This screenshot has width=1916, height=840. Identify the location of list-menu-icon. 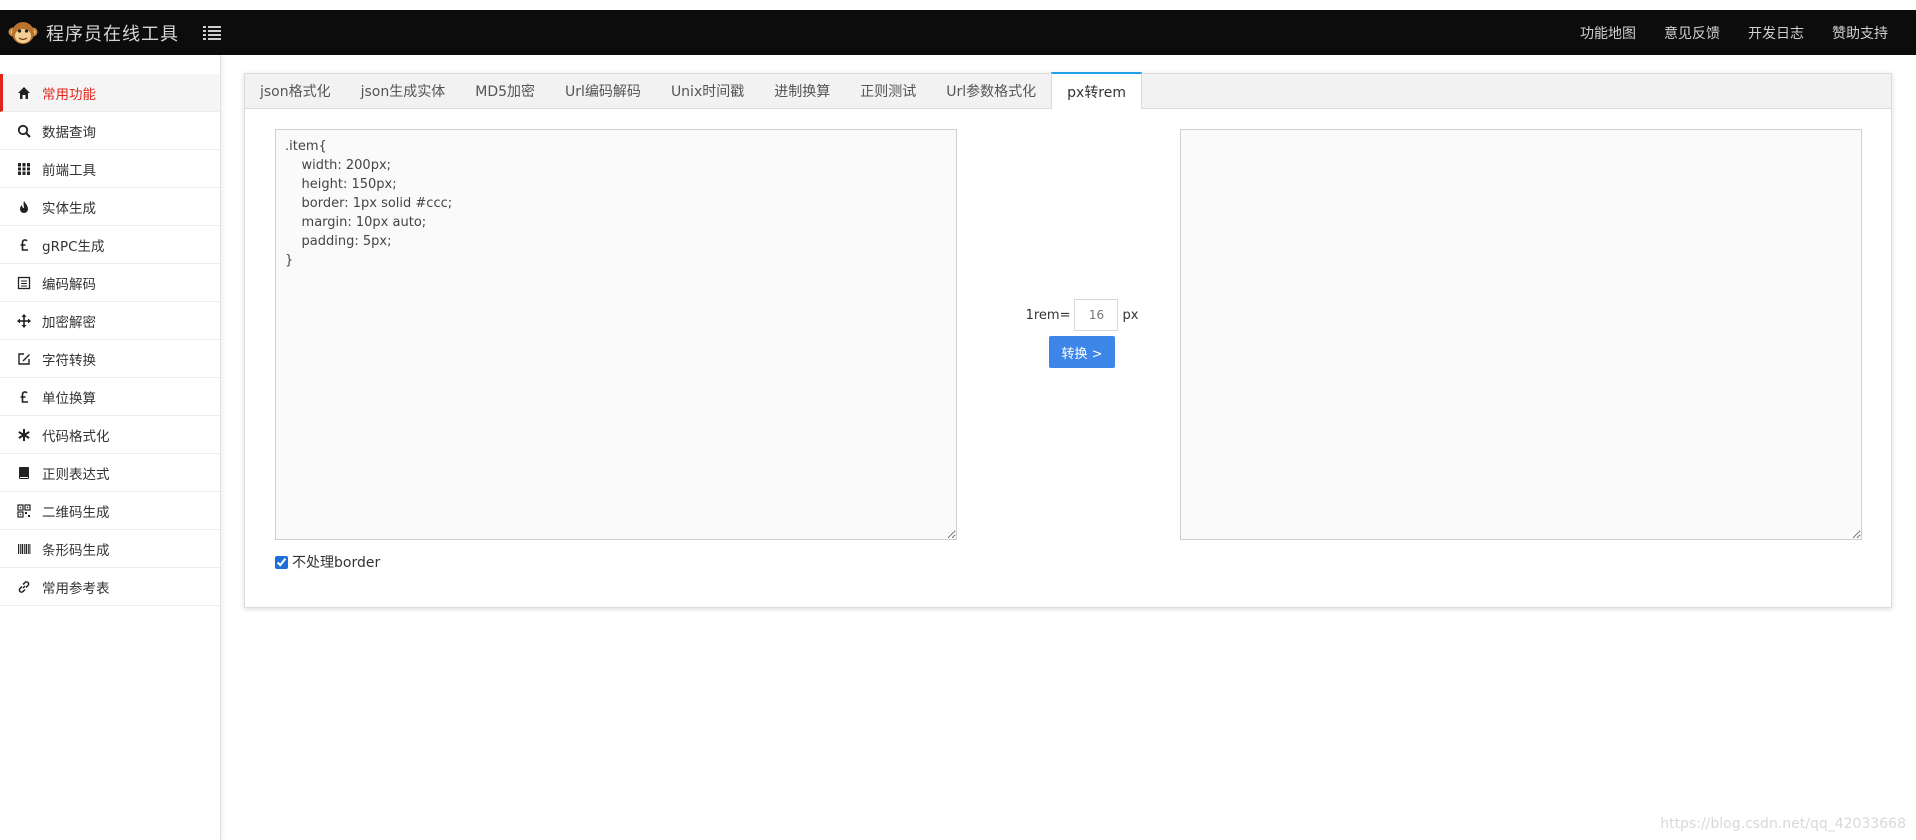
(212, 32).